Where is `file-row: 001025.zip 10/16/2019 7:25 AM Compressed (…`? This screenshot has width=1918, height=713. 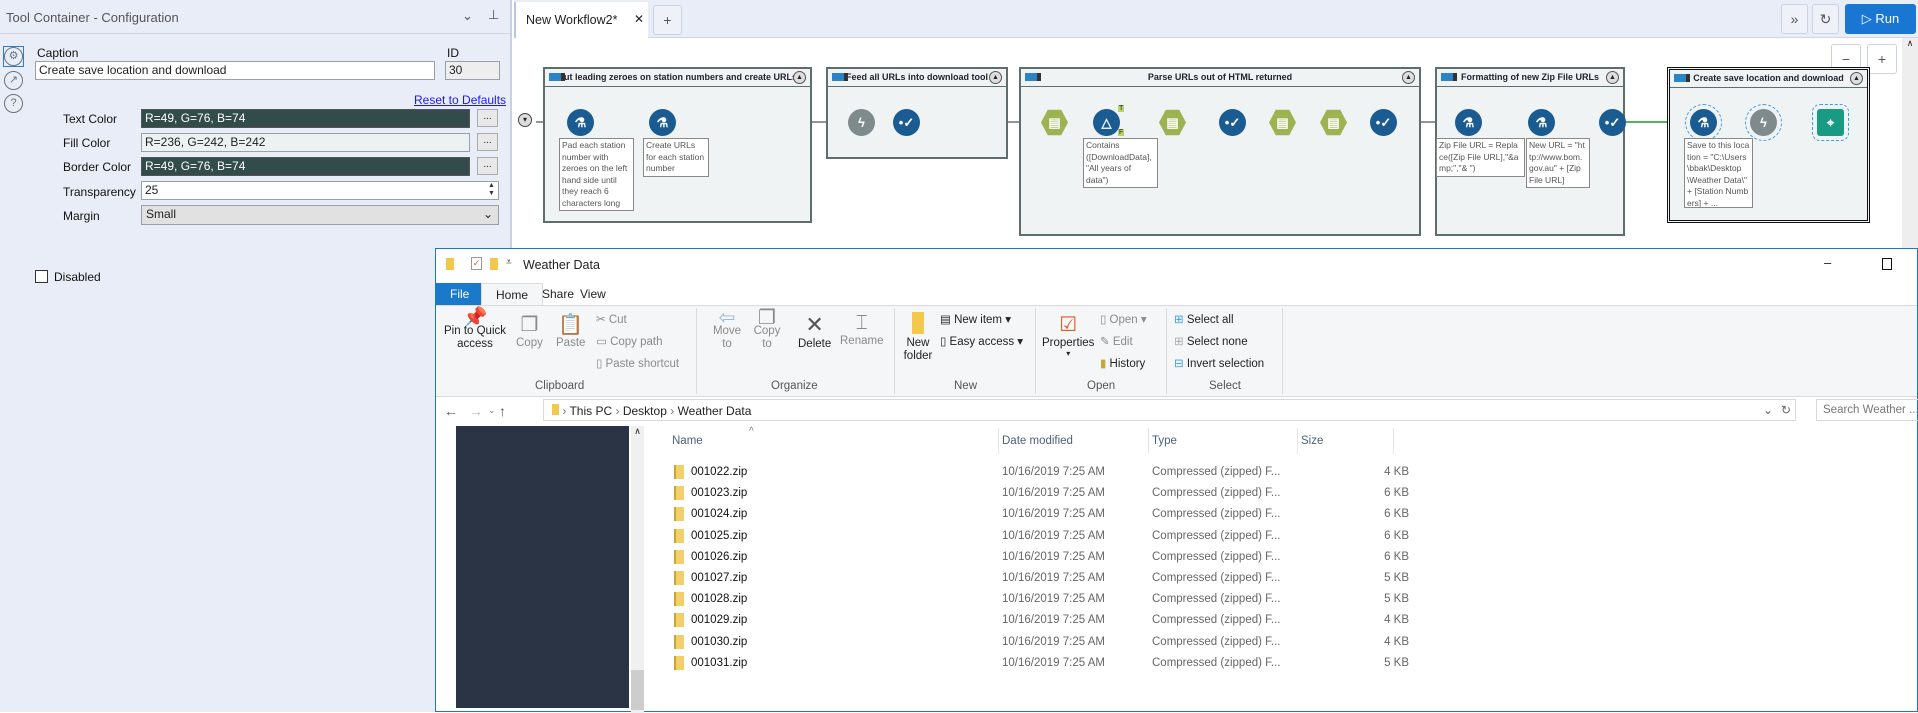 file-row: 001025.zip 10/16/2019 7:25 AM Compressed (… is located at coordinates (1039, 536).